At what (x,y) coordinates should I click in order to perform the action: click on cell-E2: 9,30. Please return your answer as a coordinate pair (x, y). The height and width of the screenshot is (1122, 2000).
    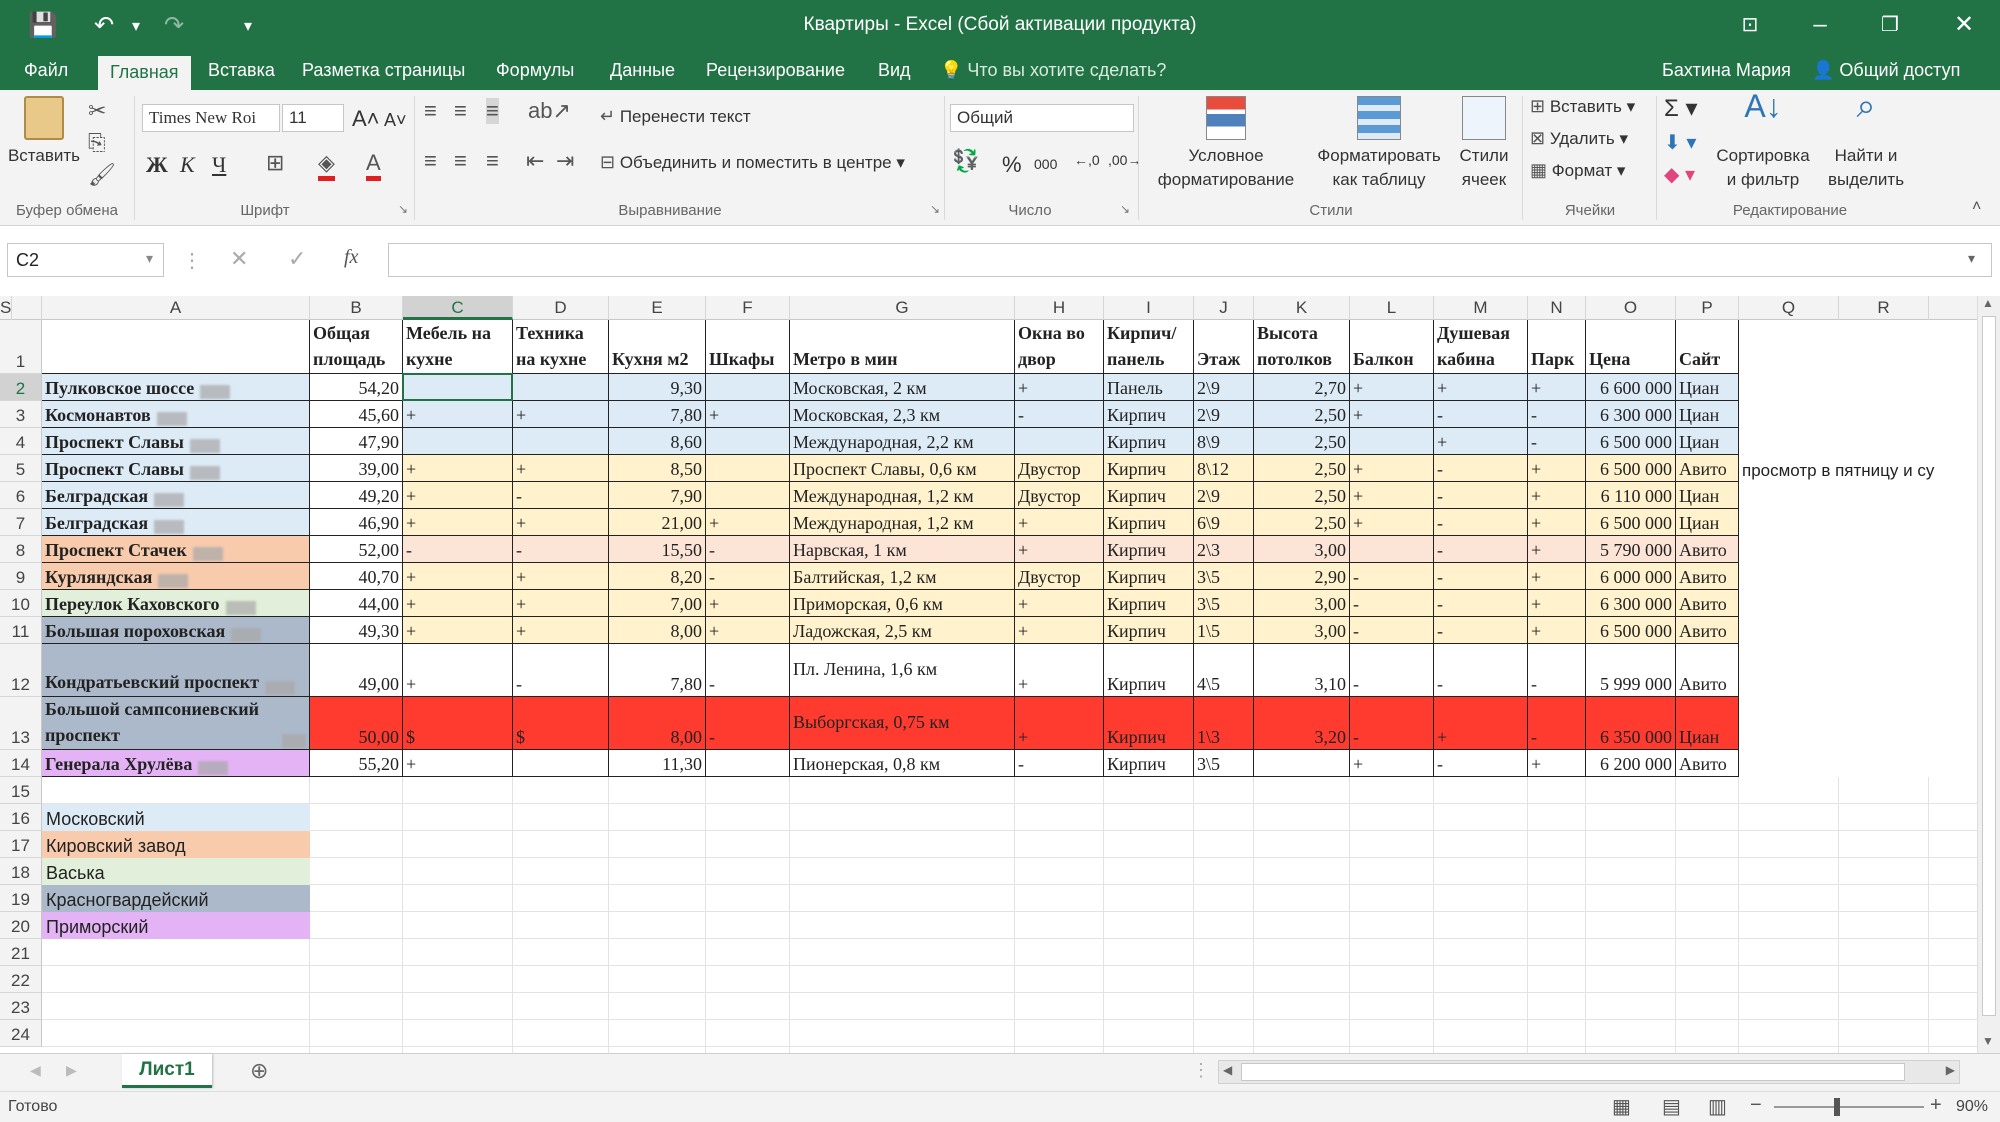
    Looking at the image, I should click on (657, 387).